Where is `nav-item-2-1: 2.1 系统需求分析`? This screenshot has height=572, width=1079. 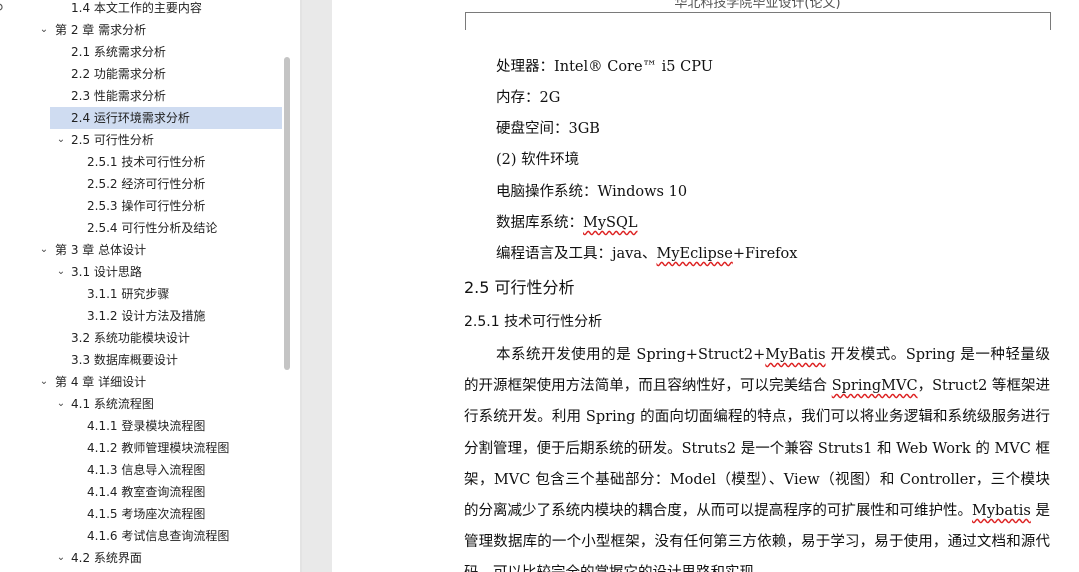
nav-item-2-1: 2.1 系统需求分析 is located at coordinates (166, 52).